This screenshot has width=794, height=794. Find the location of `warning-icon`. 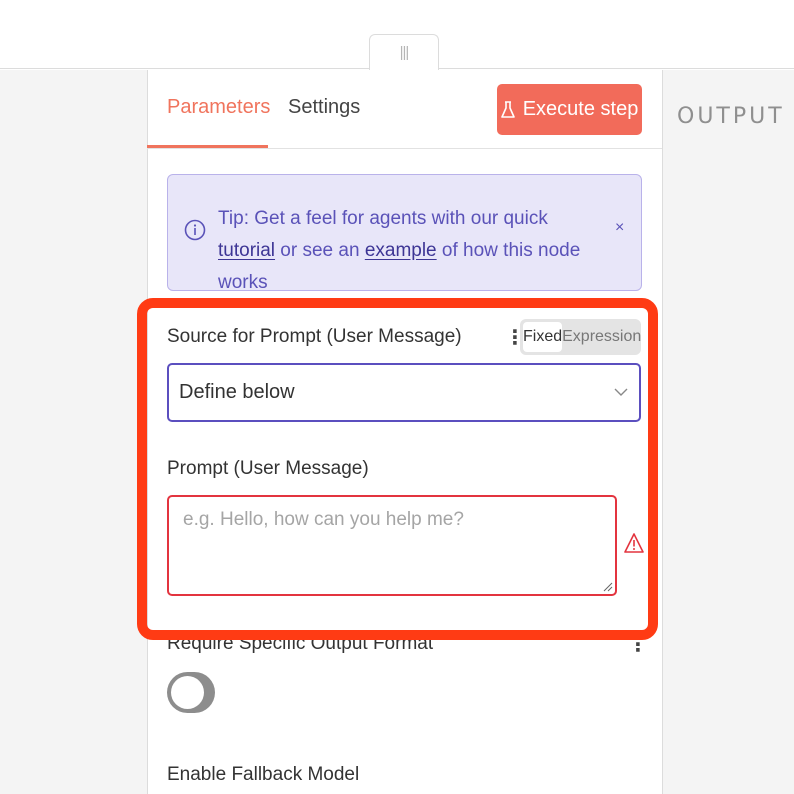

warning-icon is located at coordinates (634, 543).